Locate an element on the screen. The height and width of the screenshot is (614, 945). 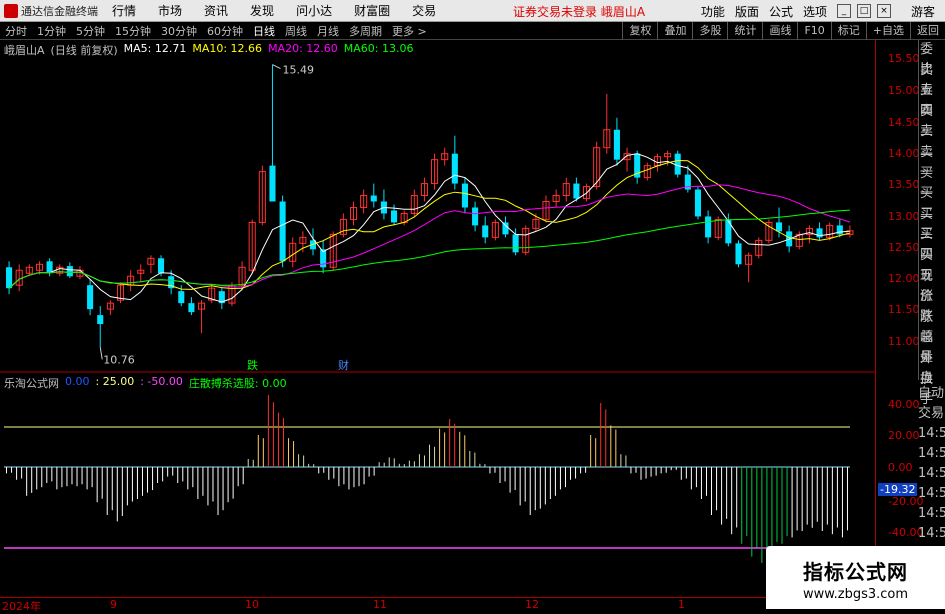
ma10-value: MA10: 12.66 is located at coordinates (227, 48).